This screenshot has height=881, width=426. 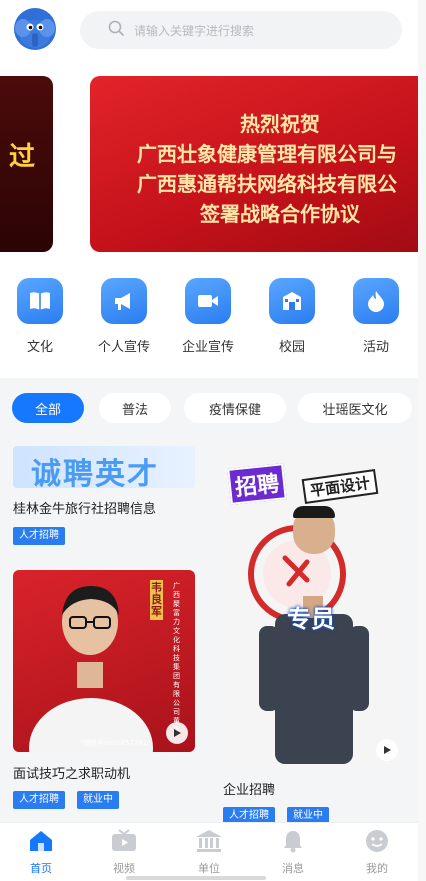 I want to click on feed-card-2-watermark: 微信号wei1857781, so click(x=115, y=743).